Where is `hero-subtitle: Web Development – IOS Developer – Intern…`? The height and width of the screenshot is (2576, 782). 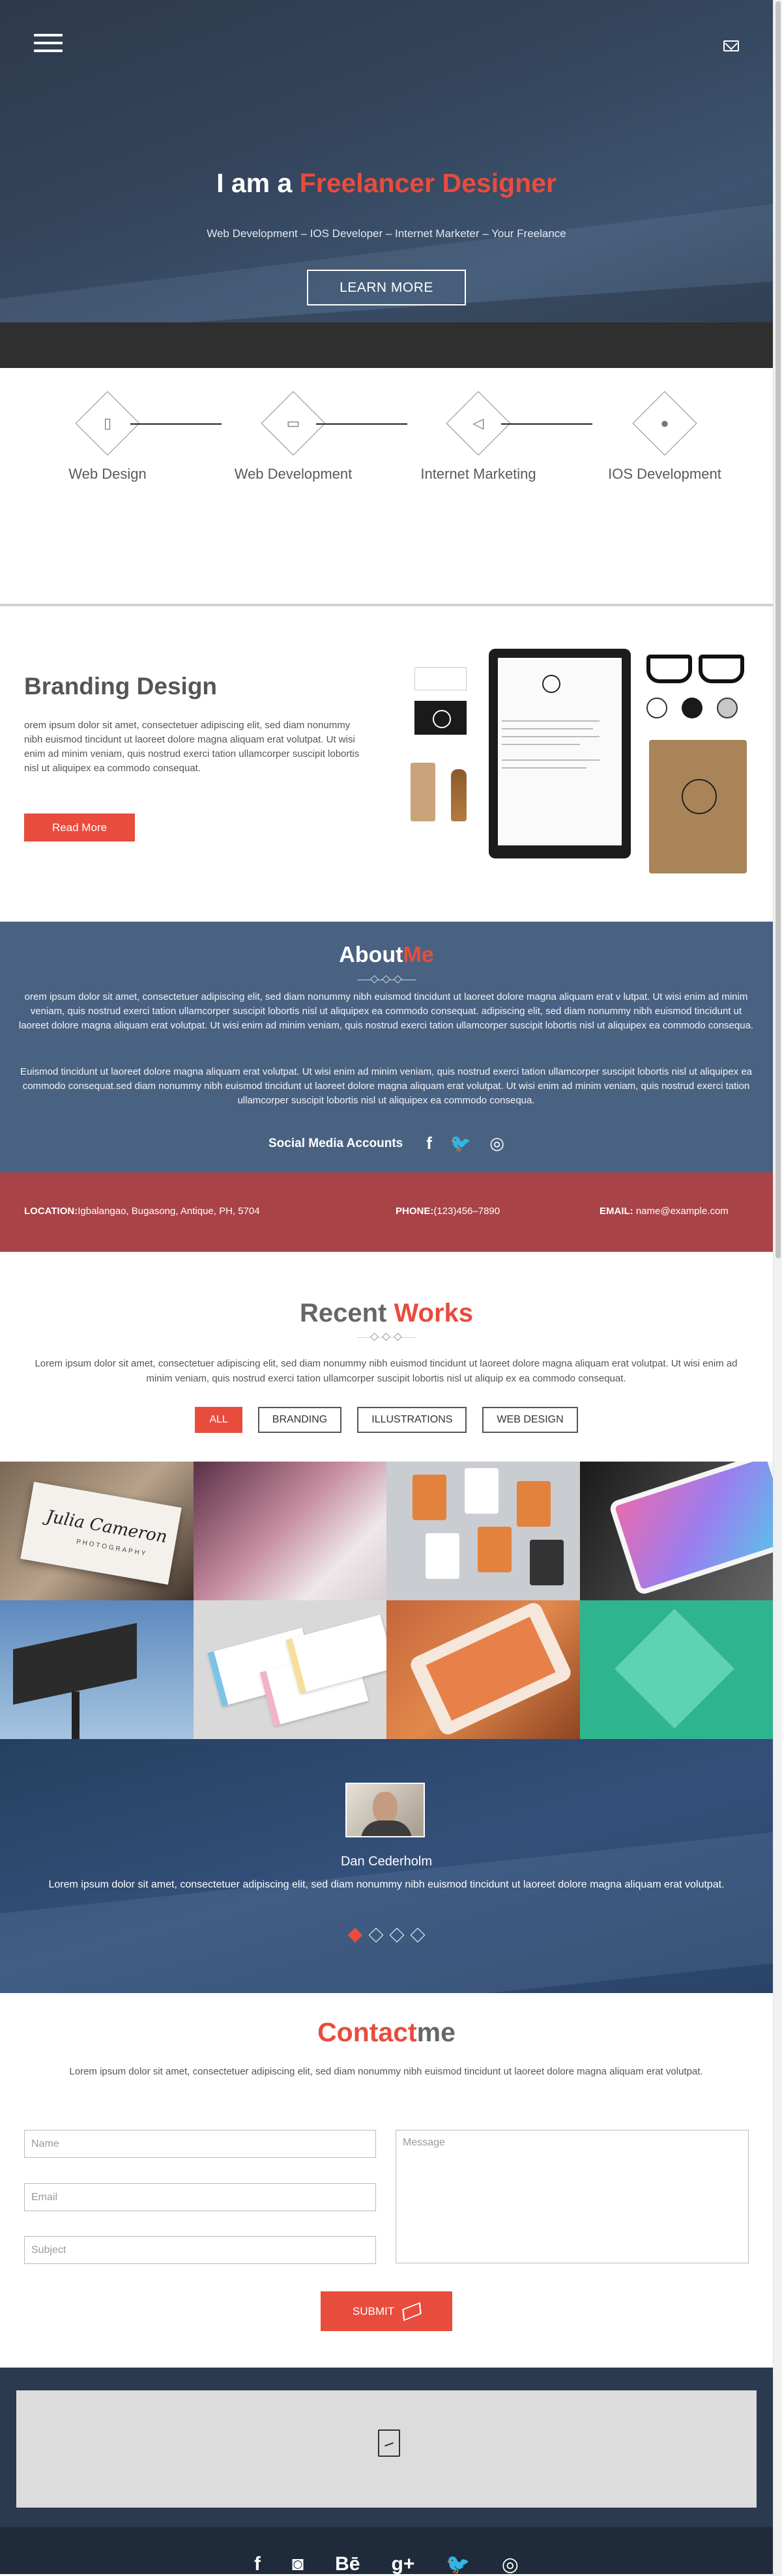 hero-subtitle: Web Development – IOS Developer – Intern… is located at coordinates (386, 233).